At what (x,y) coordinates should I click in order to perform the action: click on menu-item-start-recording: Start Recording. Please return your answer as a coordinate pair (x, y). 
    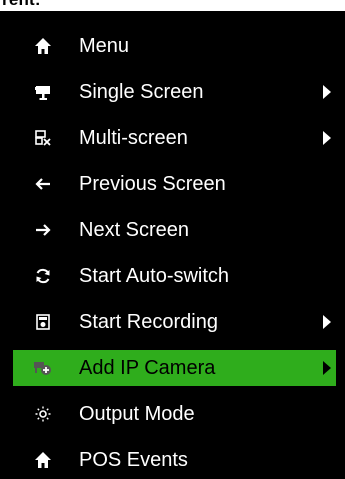
    Looking at the image, I should click on (172, 322).